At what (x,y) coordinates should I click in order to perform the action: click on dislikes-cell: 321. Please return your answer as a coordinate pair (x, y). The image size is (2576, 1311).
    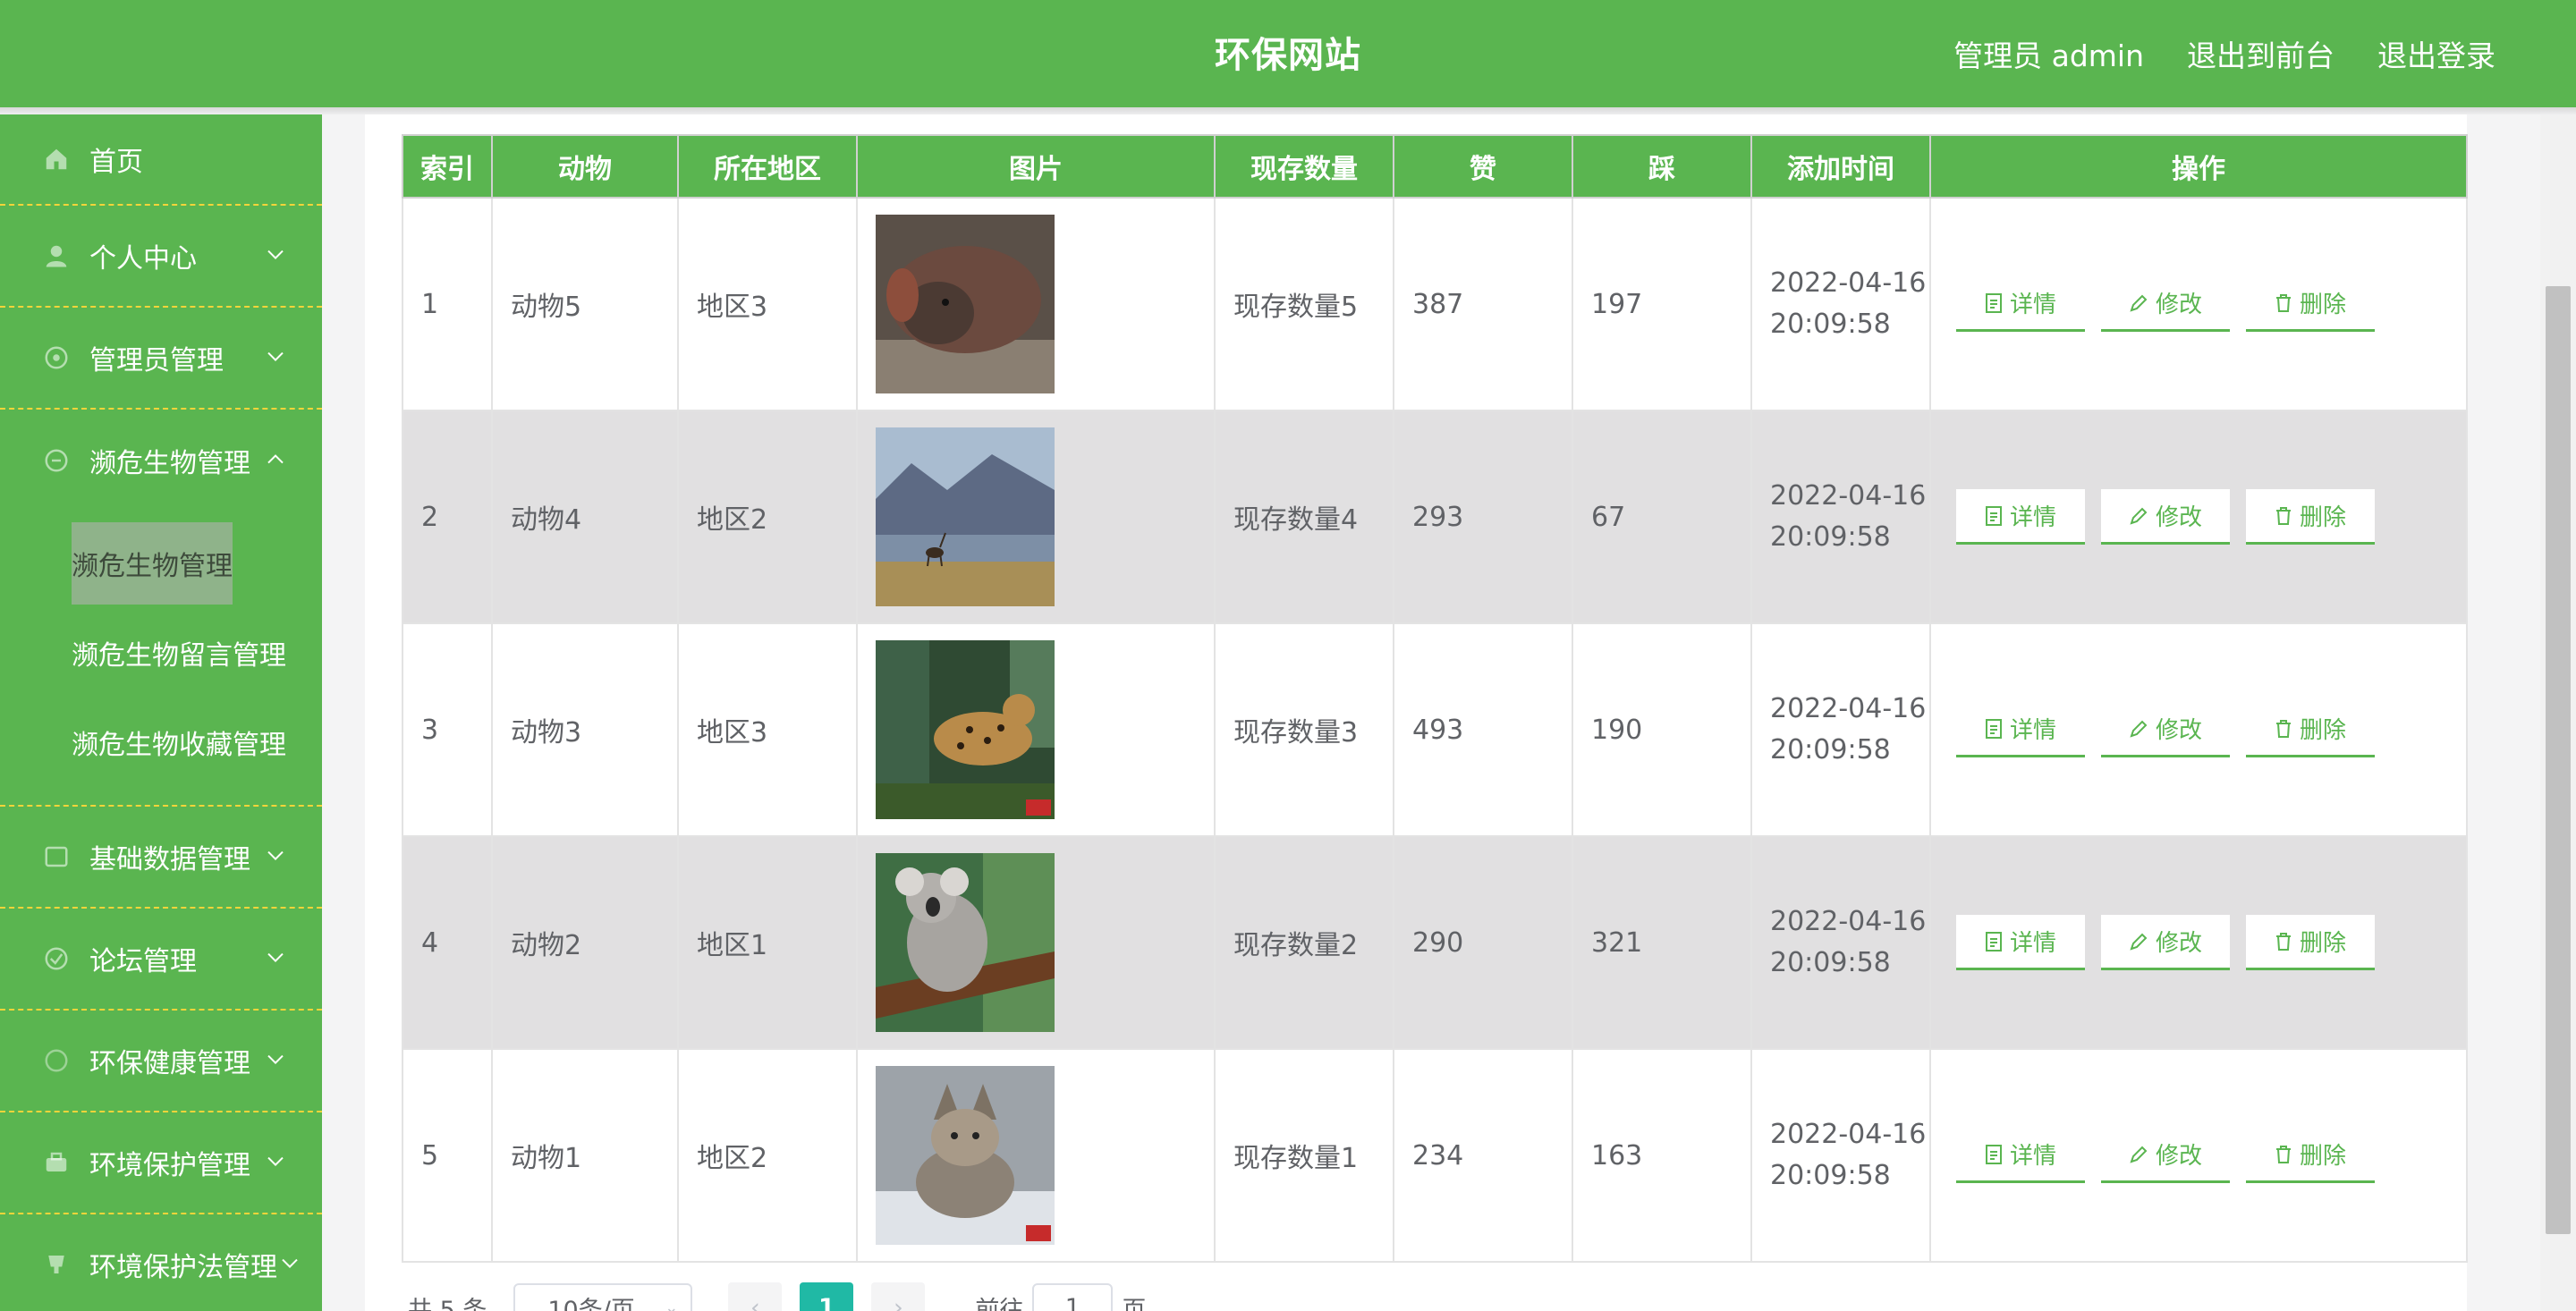
    Looking at the image, I should click on (1662, 943).